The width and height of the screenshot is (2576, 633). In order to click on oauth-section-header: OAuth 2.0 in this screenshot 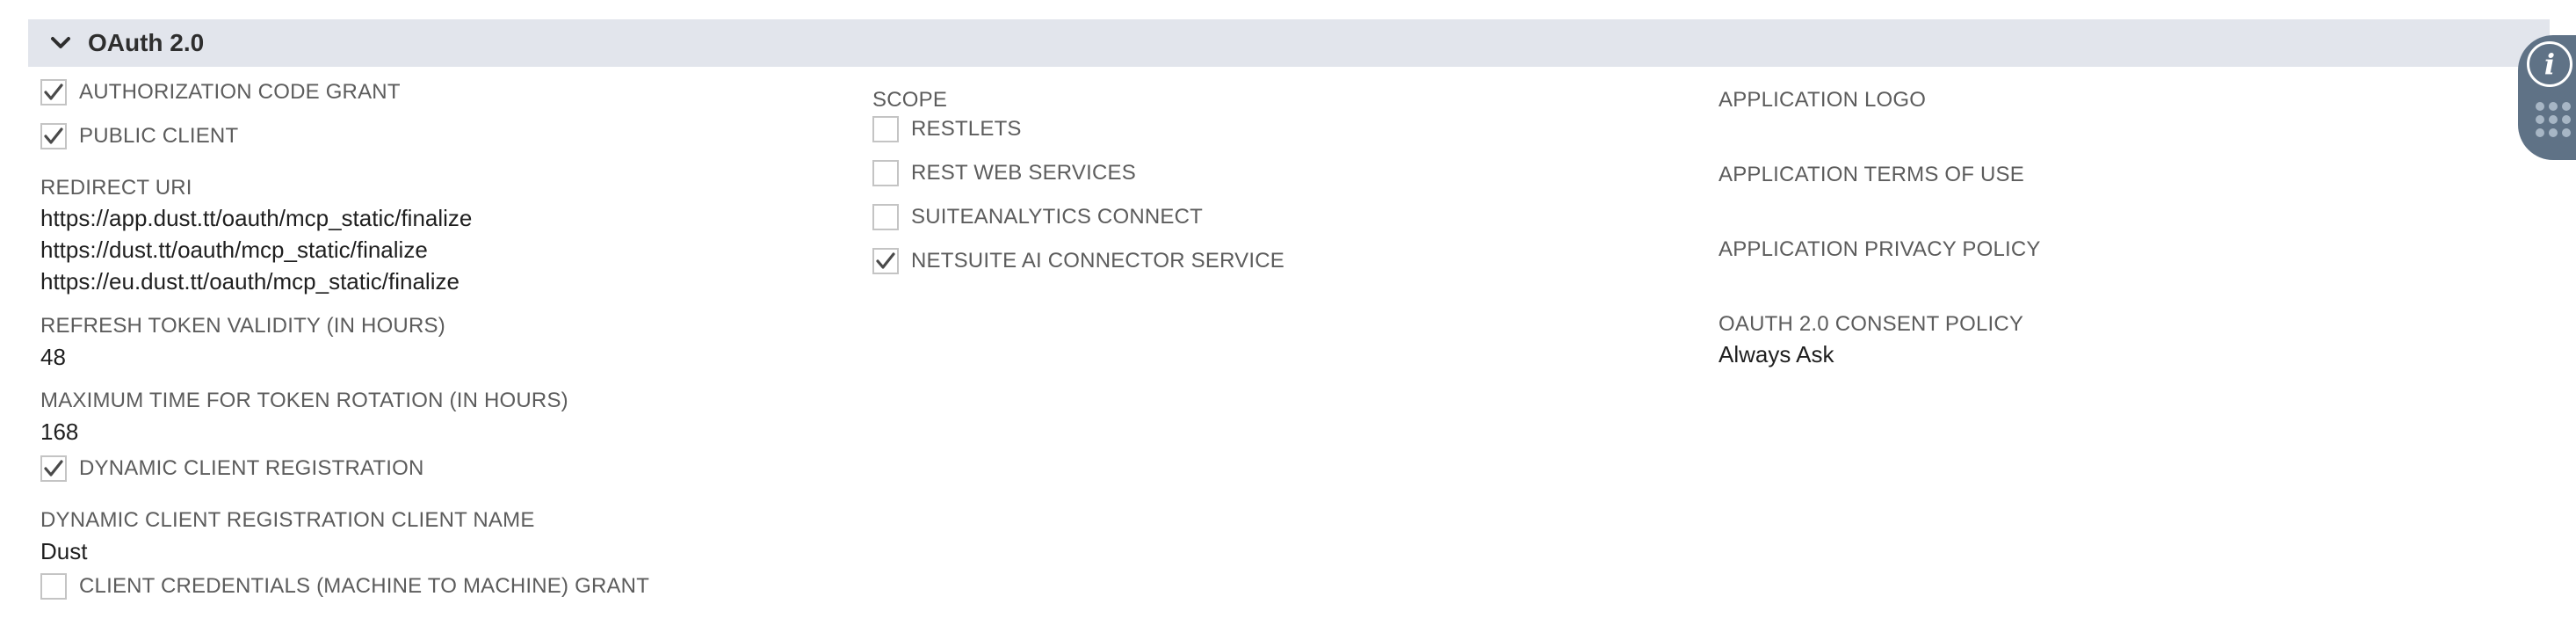, I will do `click(1289, 43)`.